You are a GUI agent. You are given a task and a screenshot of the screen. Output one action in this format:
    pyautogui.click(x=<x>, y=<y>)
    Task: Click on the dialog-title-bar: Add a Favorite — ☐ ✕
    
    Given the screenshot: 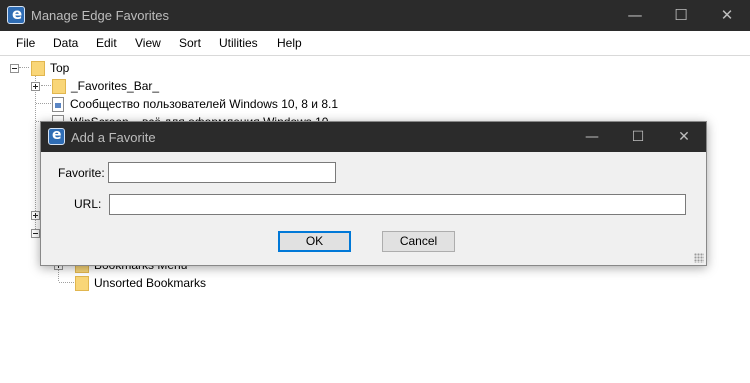 What is the action you would take?
    pyautogui.click(x=373, y=137)
    